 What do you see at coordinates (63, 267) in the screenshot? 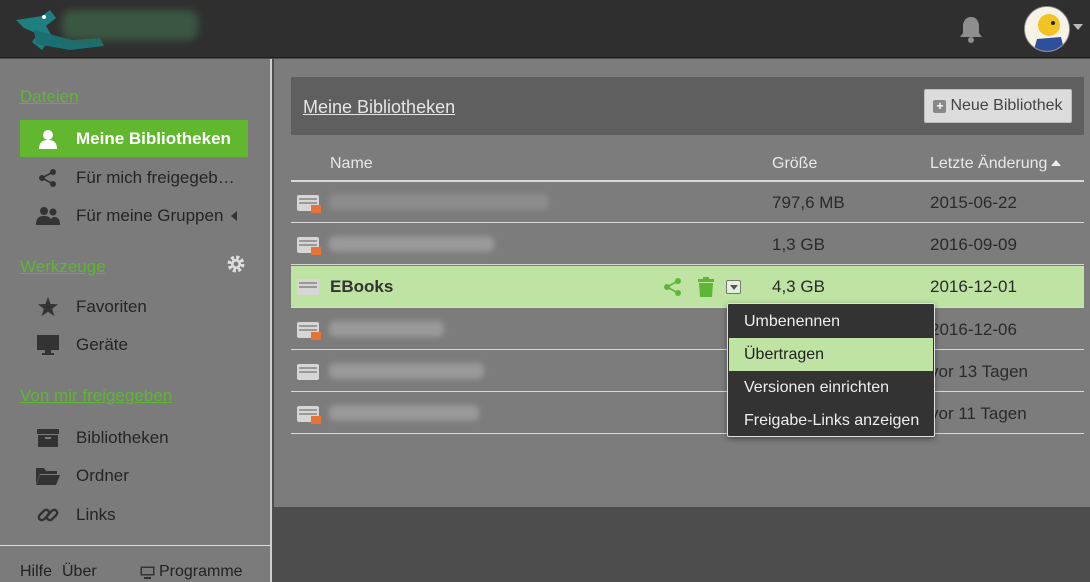
I see `sidebar-heading-tools: Werkzeuge` at bounding box center [63, 267].